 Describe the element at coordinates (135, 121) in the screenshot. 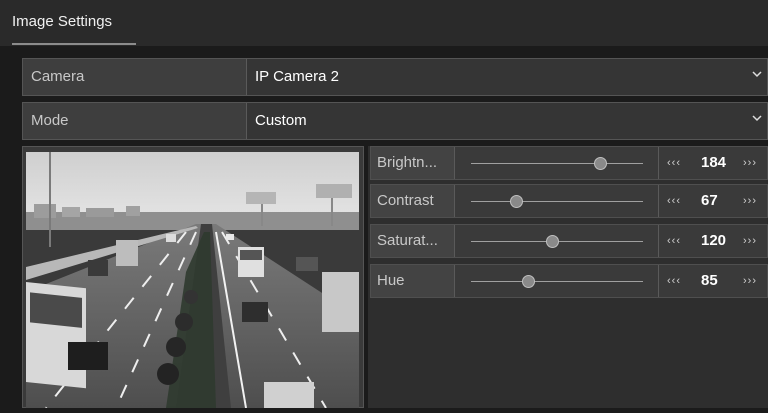

I see `mode-label: Mode` at that location.